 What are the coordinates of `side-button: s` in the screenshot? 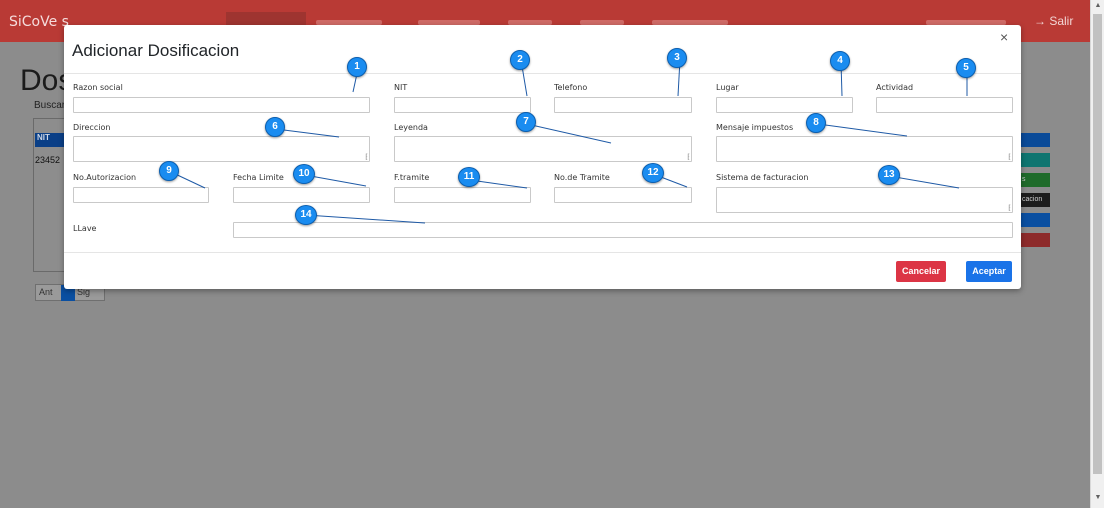 It's located at (1035, 180).